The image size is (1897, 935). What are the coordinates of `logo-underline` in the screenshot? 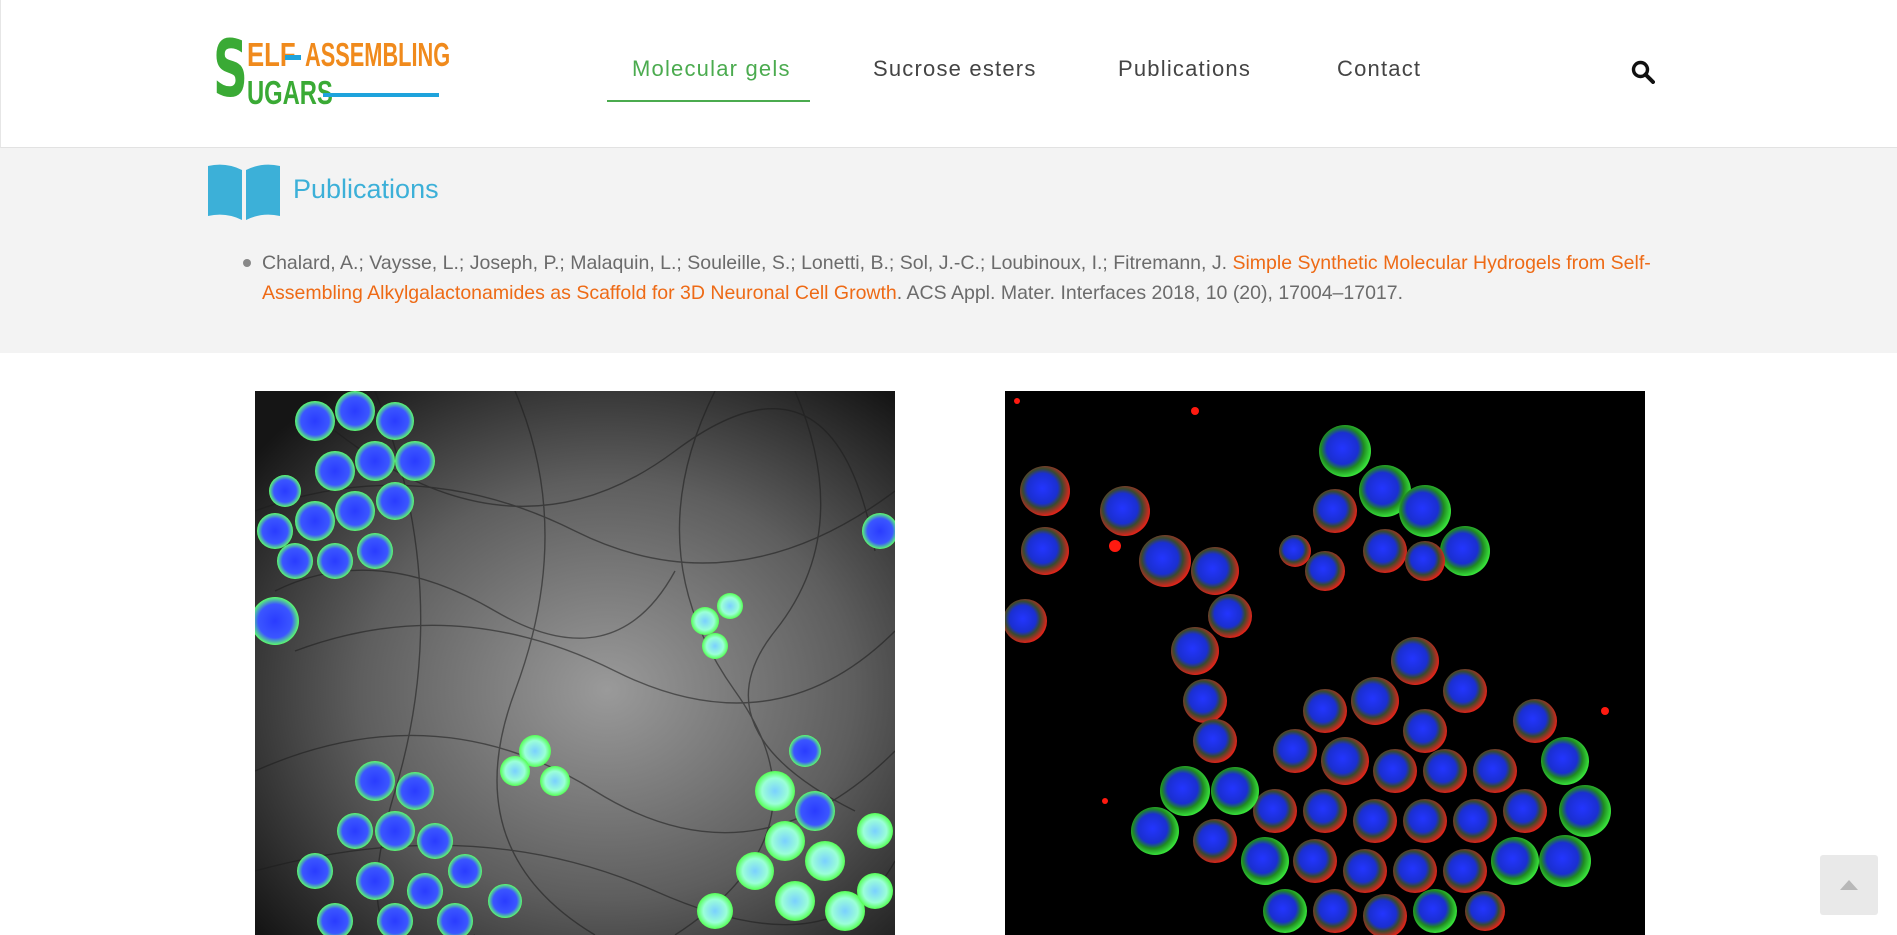 It's located at (381, 95).